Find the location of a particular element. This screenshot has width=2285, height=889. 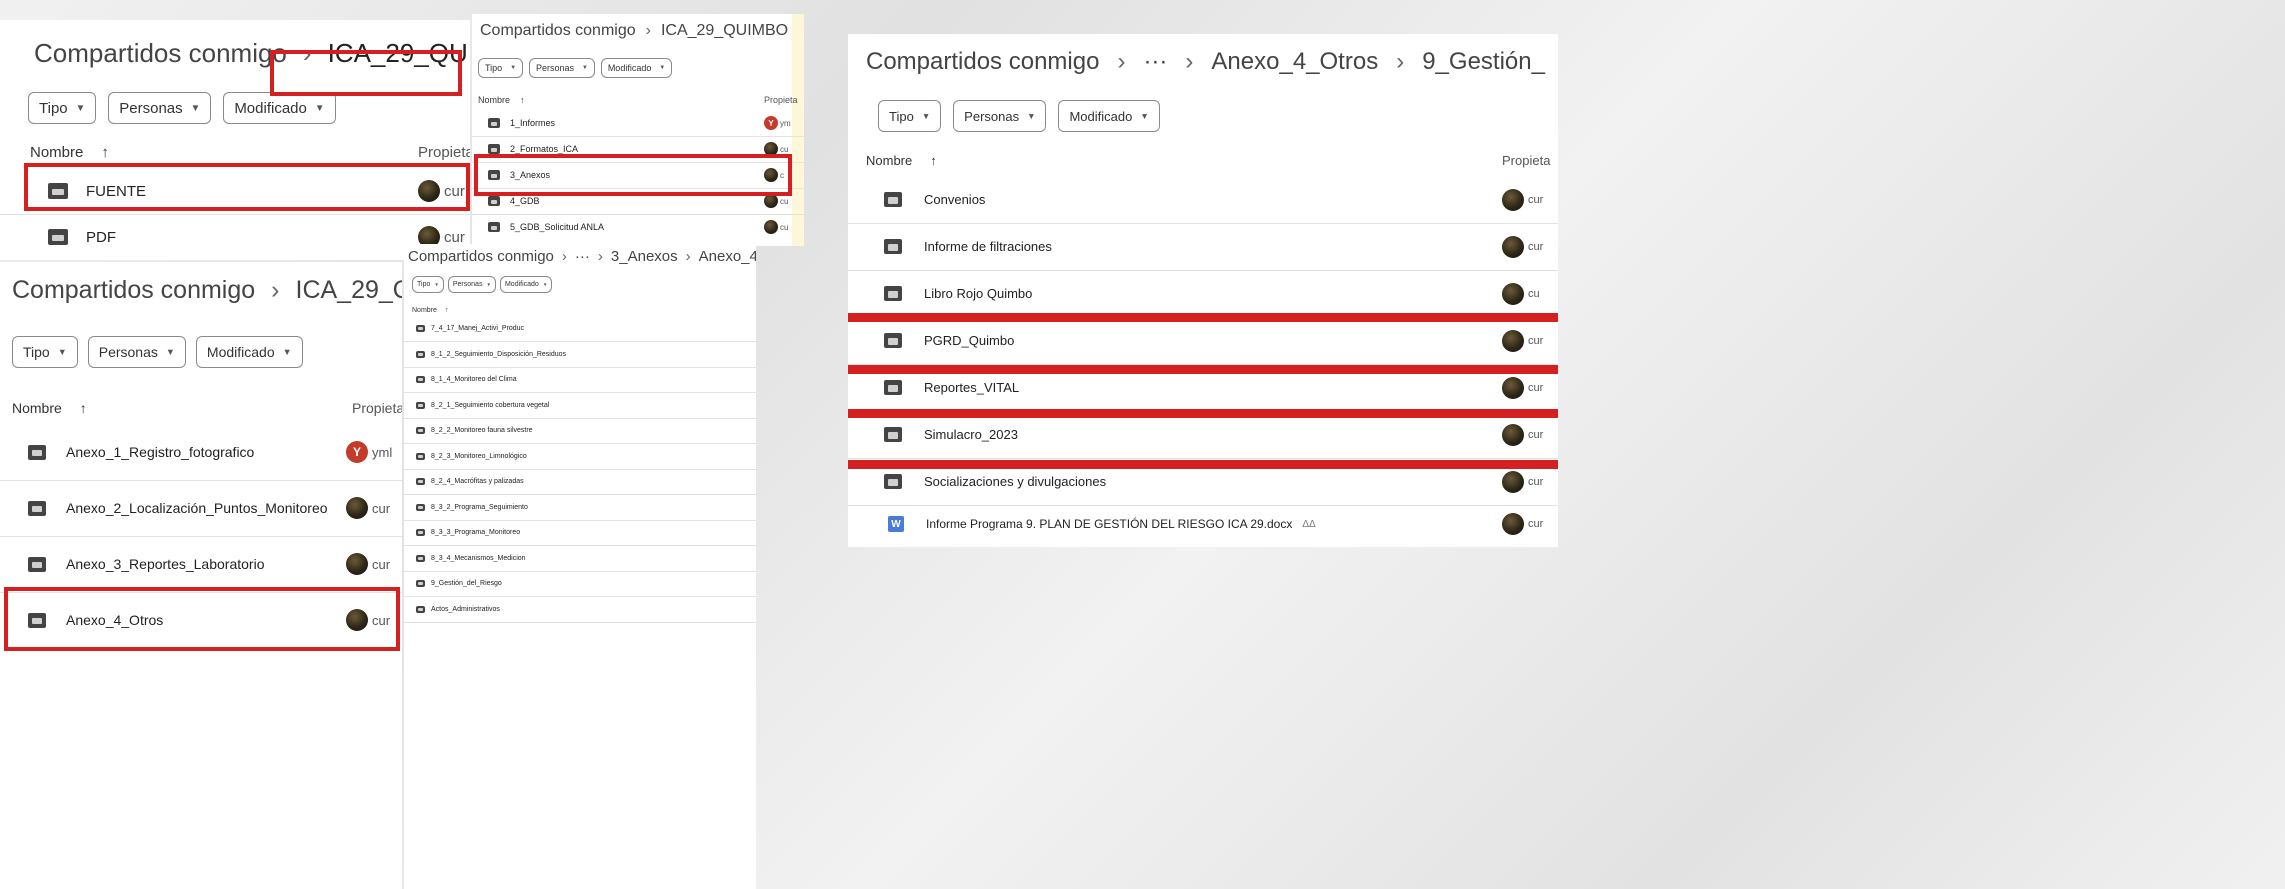

breadcrumb-folder: 3_Anexos is located at coordinates (644, 256).